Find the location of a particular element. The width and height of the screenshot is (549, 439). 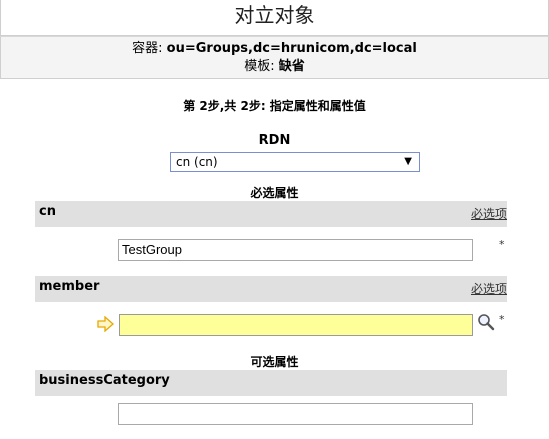

required-star-cn: * is located at coordinates (502, 244).